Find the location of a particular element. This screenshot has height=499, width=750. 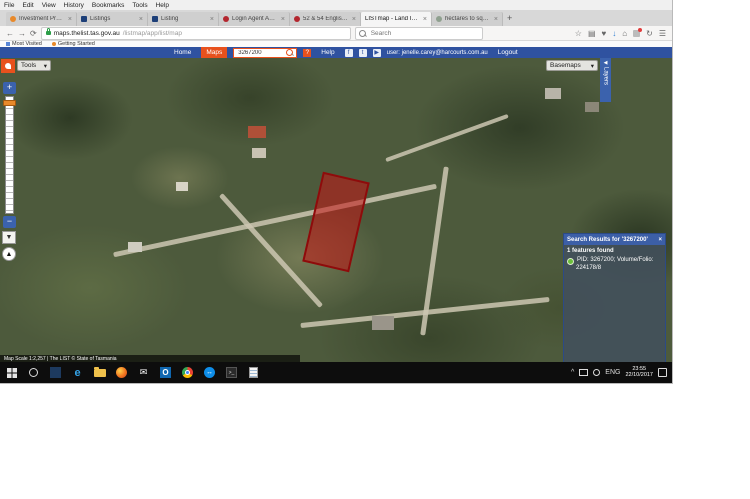

document-icon is located at coordinates (253, 372).